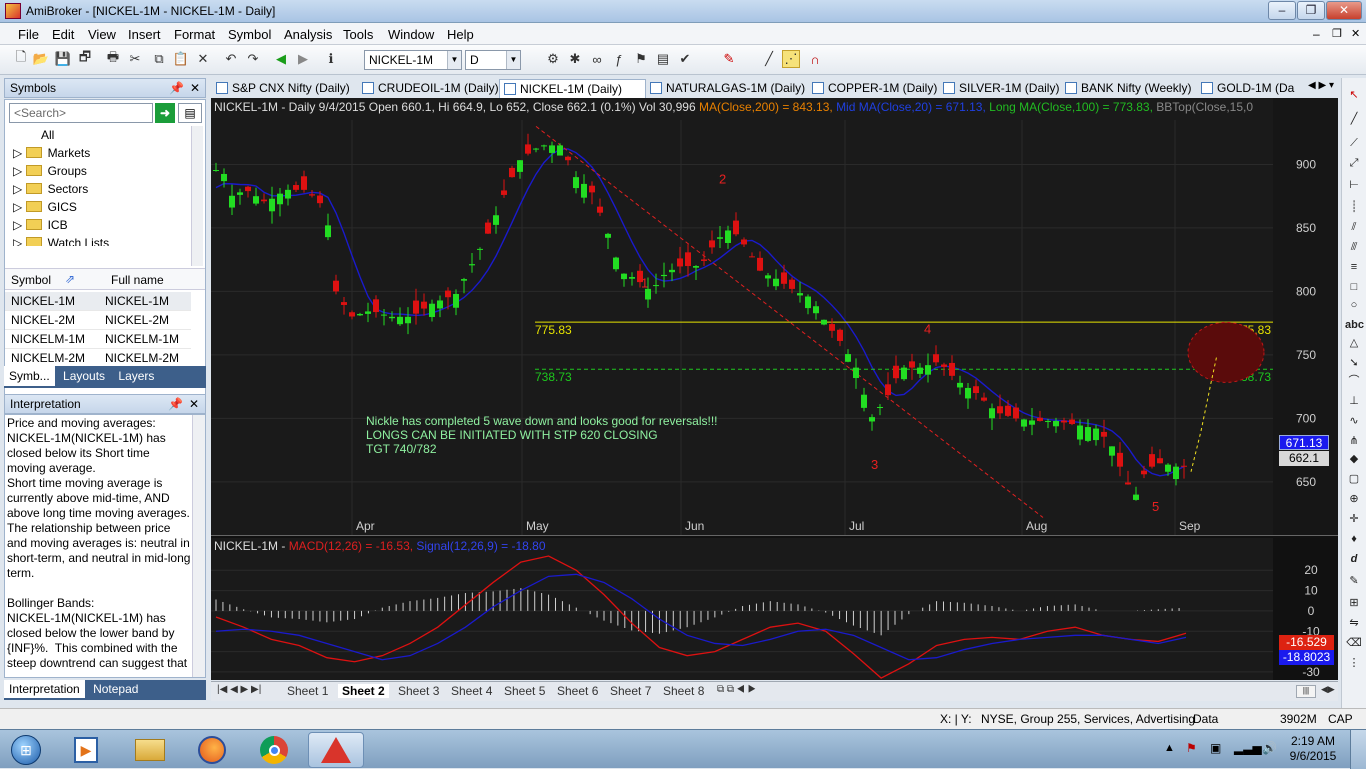 The width and height of the screenshot is (1366, 769). Describe the element at coordinates (336, 750) in the screenshot. I see `amibroker-taskbar-icon` at that location.